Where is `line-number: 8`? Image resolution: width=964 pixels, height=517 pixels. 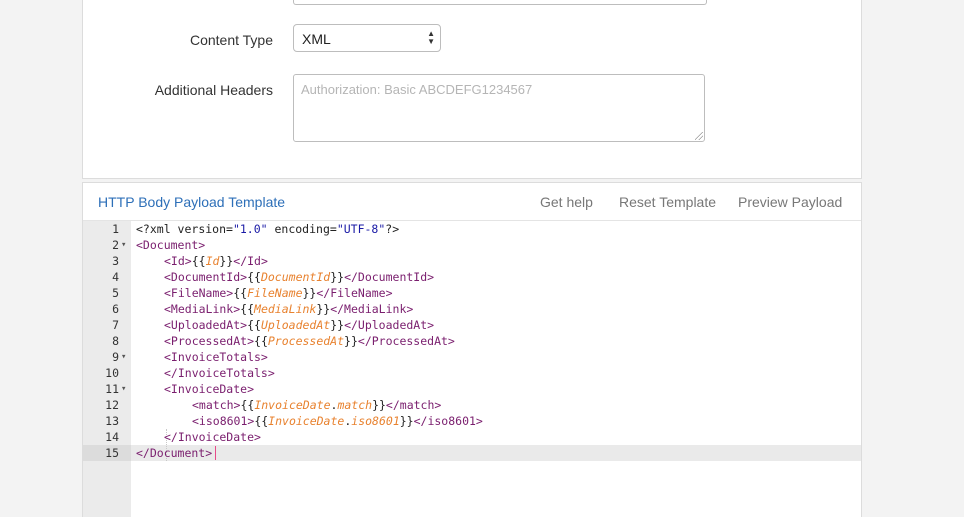
line-number: 8 is located at coordinates (115, 341).